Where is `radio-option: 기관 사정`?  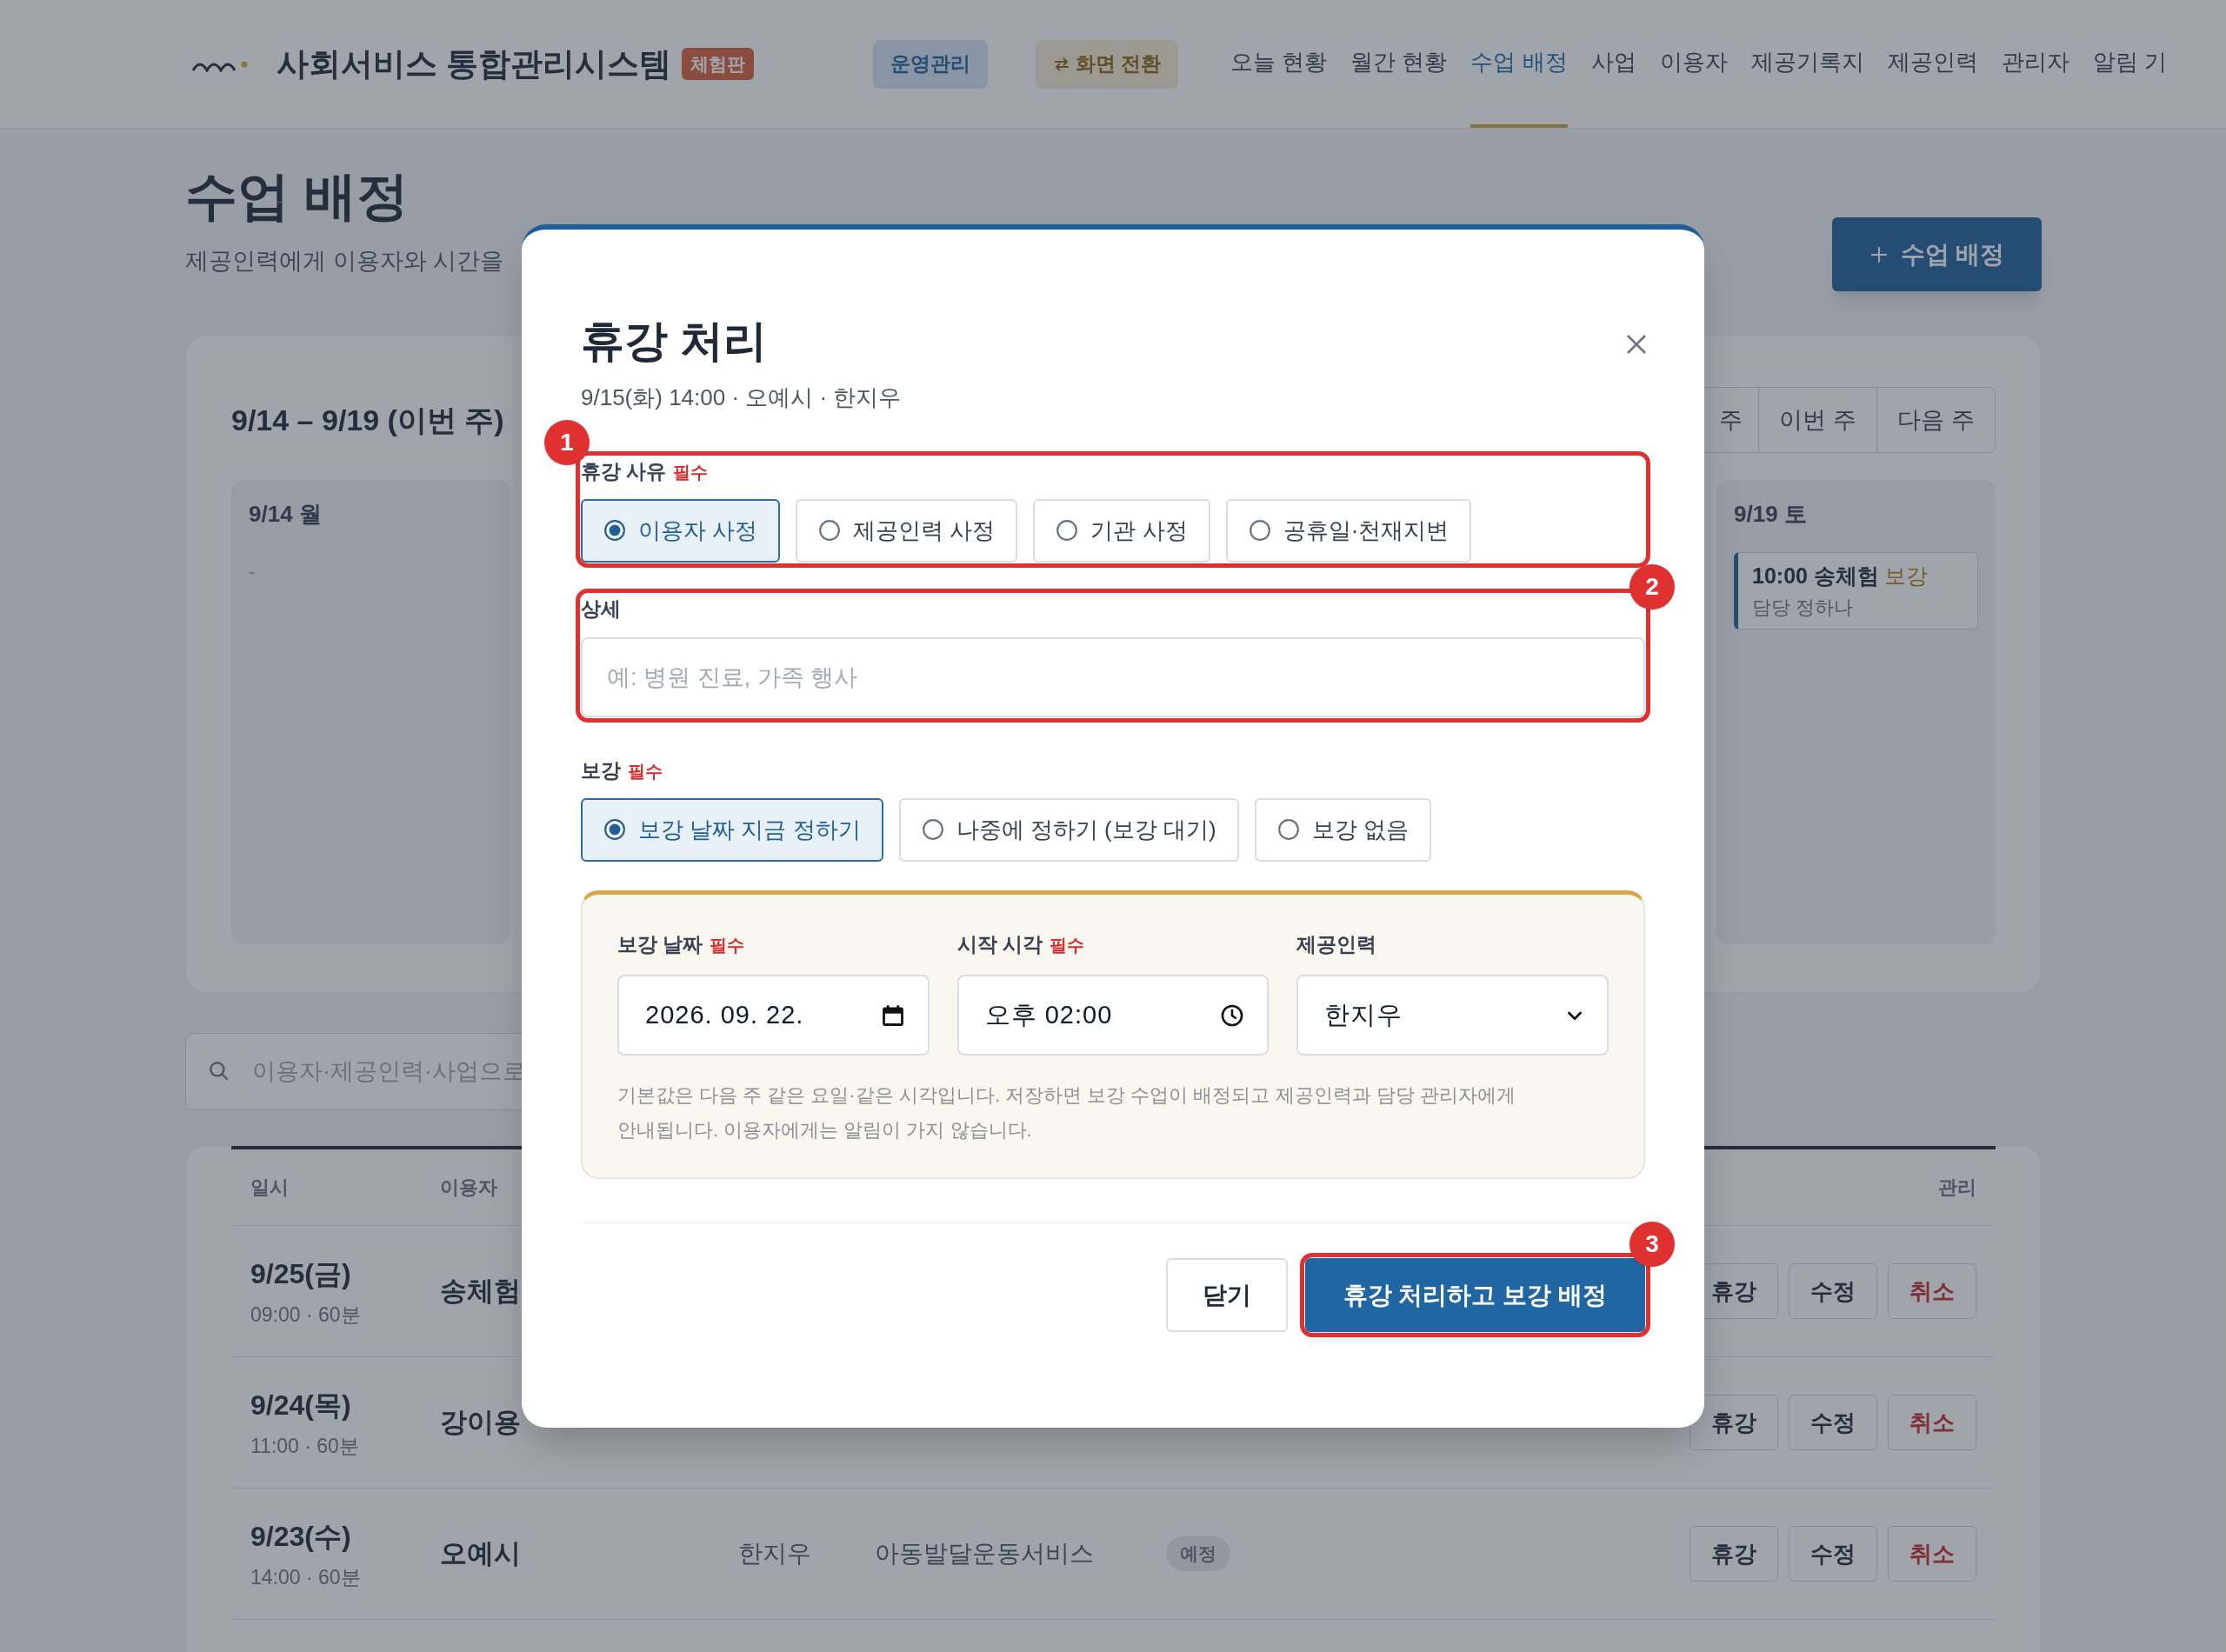
radio-option: 기관 사정 is located at coordinates (1121, 530).